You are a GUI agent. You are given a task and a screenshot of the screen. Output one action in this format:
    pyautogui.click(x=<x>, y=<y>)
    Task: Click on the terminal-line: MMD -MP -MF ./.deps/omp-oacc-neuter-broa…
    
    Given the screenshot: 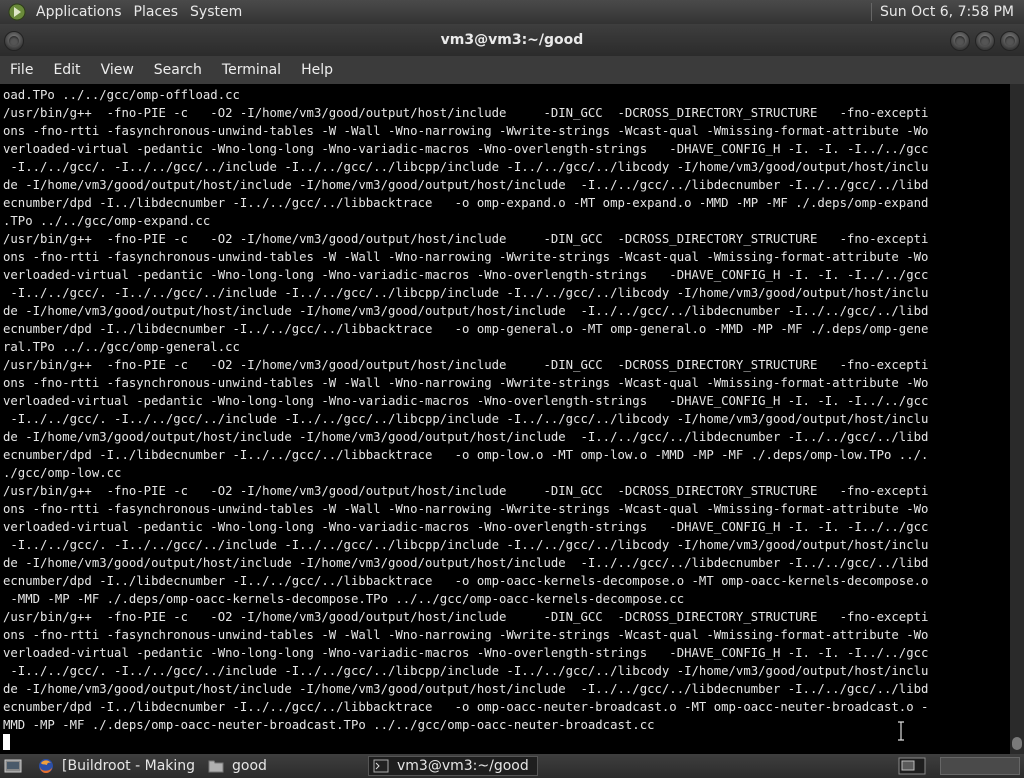 What is the action you would take?
    pyautogui.click(x=329, y=725)
    